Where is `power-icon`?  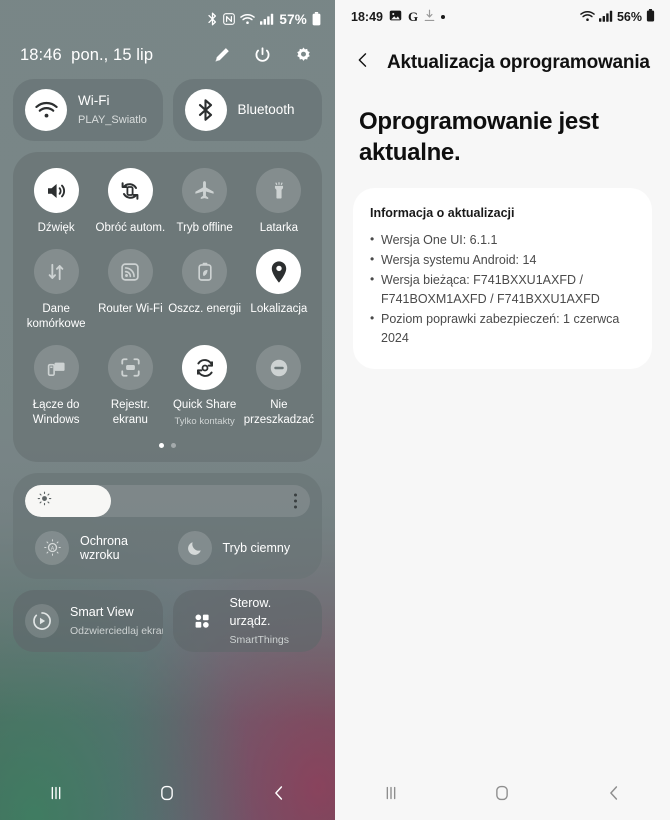
power-icon is located at coordinates (262, 55).